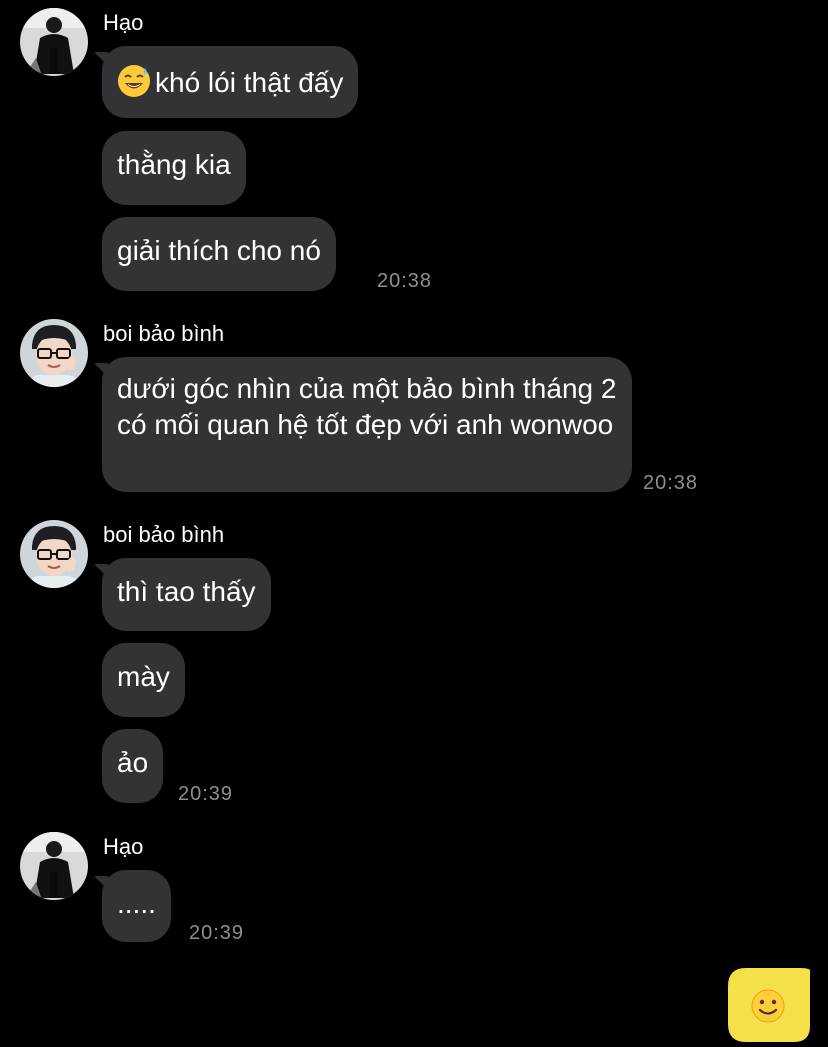 This screenshot has height=1047, width=828. I want to click on message-bubble: thì tao thấy, so click(182, 594).